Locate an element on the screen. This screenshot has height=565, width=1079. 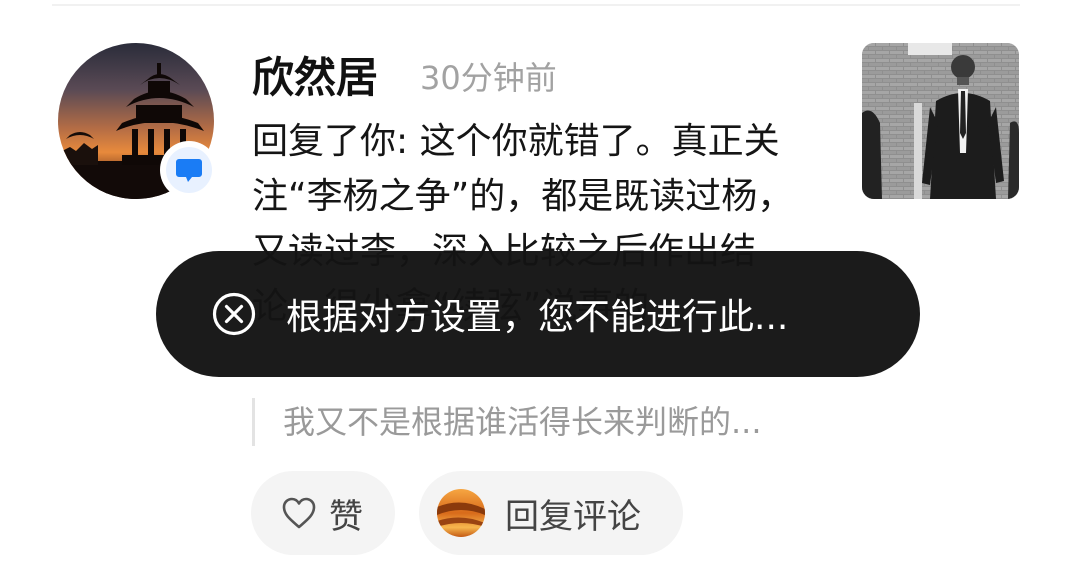
close-circle-icon is located at coordinates (234, 314).